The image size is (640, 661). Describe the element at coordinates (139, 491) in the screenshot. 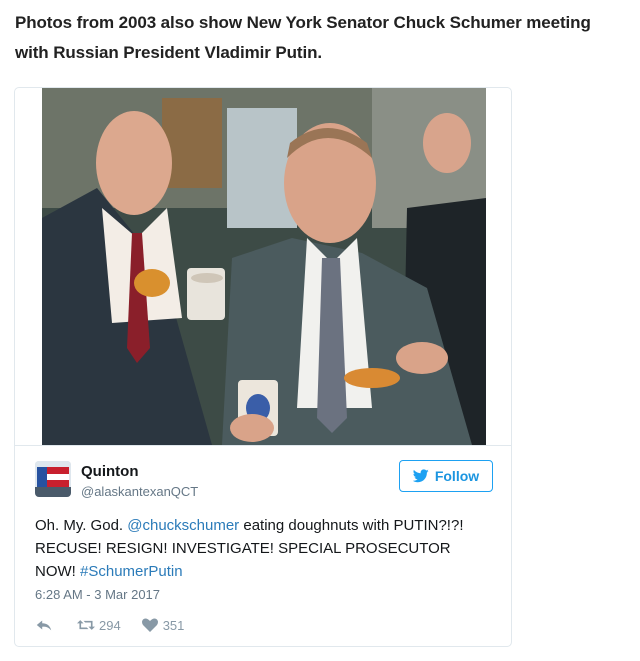

I see `tweet-screen-name: @alaskantexanQCT` at that location.